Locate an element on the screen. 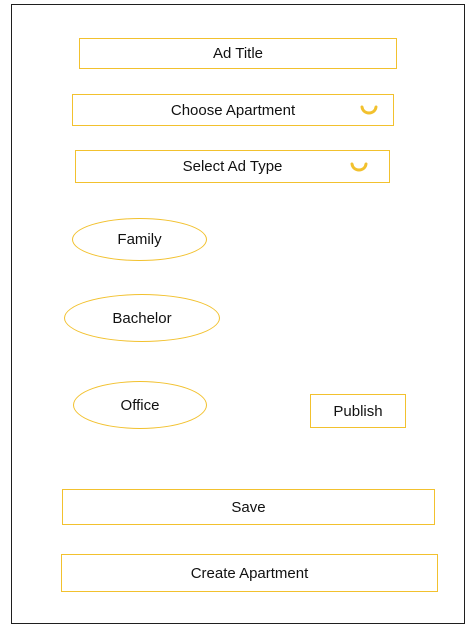  select-ad-type-label: Select Ad Type is located at coordinates (232, 166).